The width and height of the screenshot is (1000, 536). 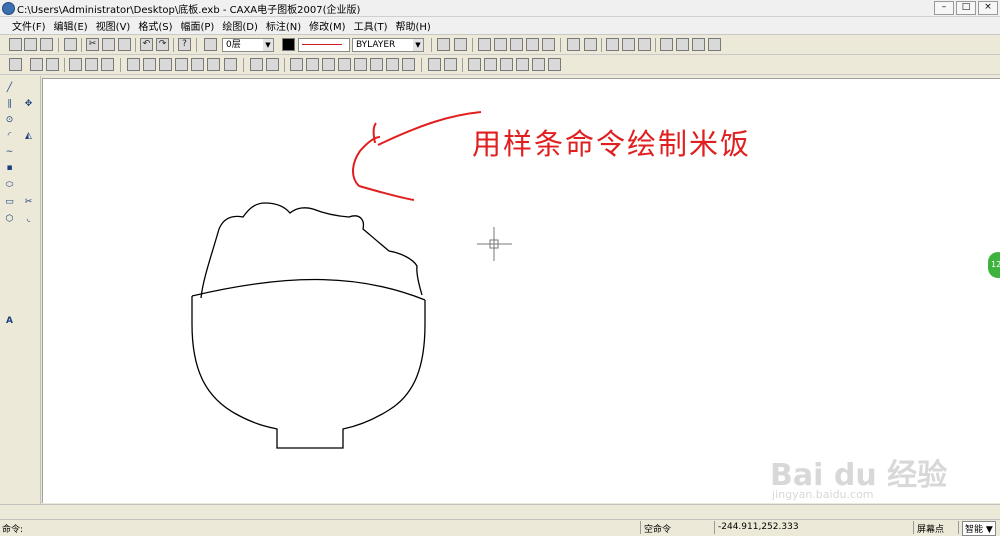 What do you see at coordinates (522, 64) in the screenshot?
I see `zoom-realtime-icon` at bounding box center [522, 64].